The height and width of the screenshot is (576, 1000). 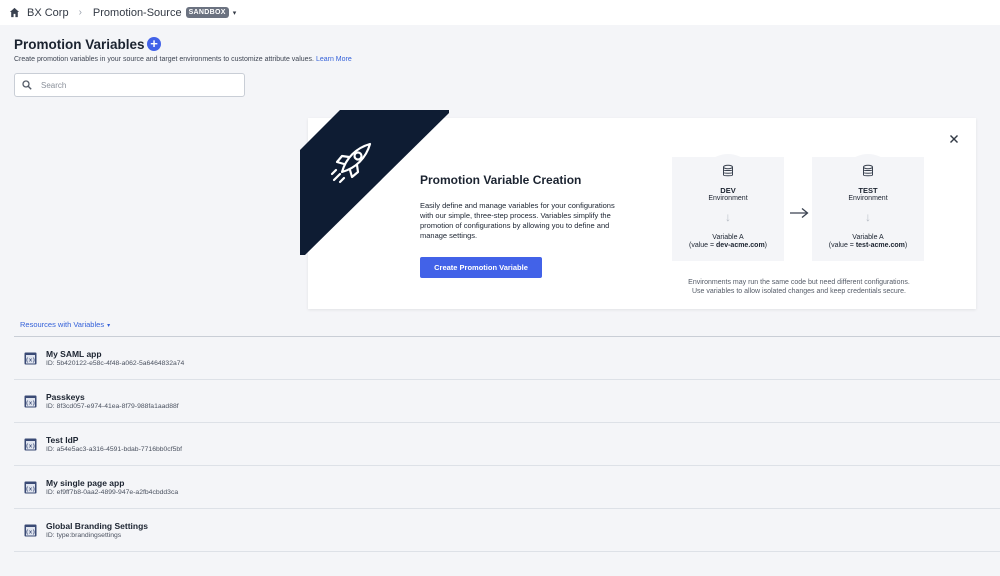 I want to click on env-dev-variable: Variable A, so click(x=728, y=237).